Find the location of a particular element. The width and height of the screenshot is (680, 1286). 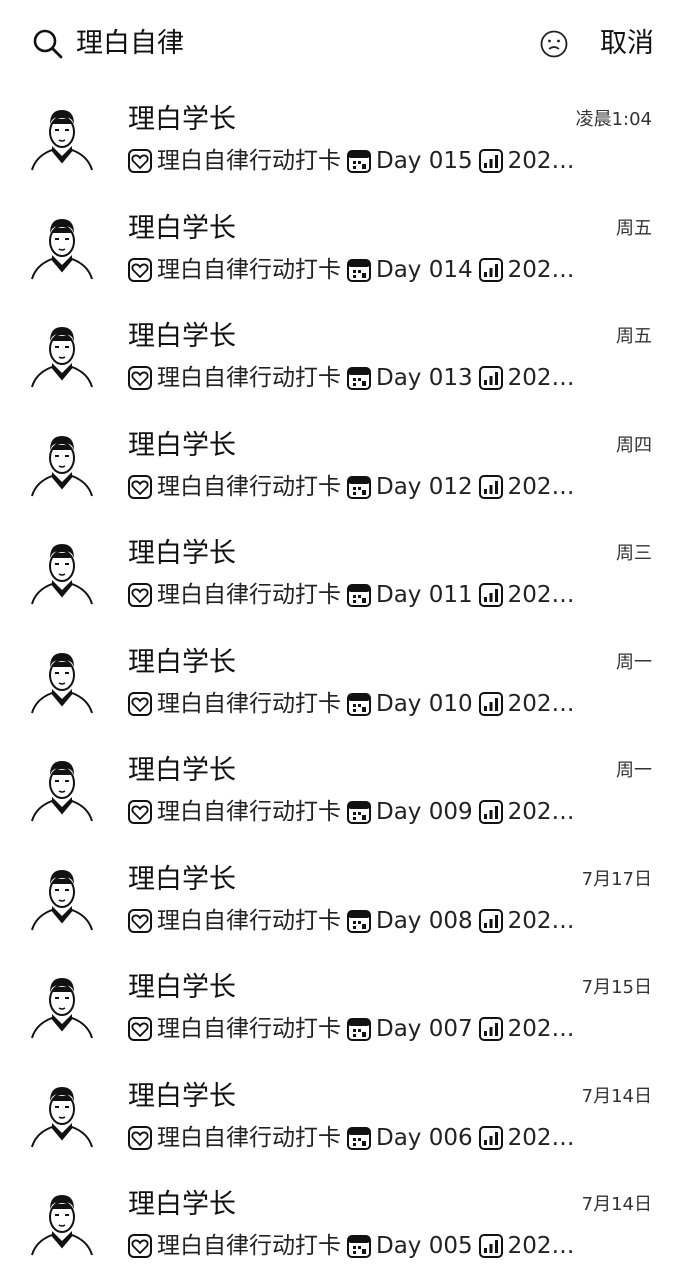

message-time: 周一 is located at coordinates (634, 770).